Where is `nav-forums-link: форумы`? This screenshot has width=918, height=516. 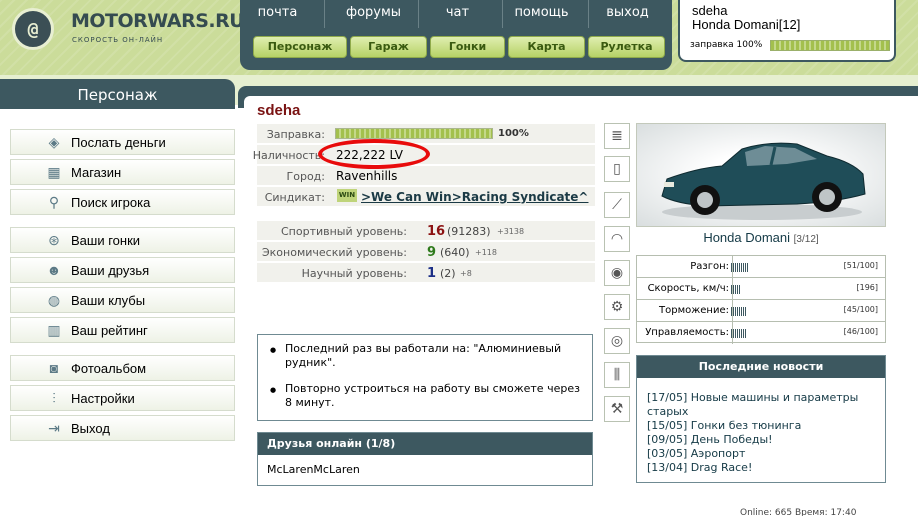
nav-forums-link: форумы is located at coordinates (373, 12).